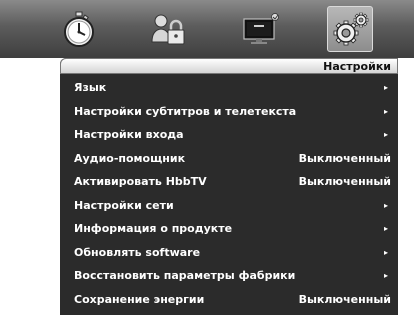 The width and height of the screenshot is (414, 315). Describe the element at coordinates (124, 205) in the screenshot. I see `menu-item-label: Настройки сети` at that location.